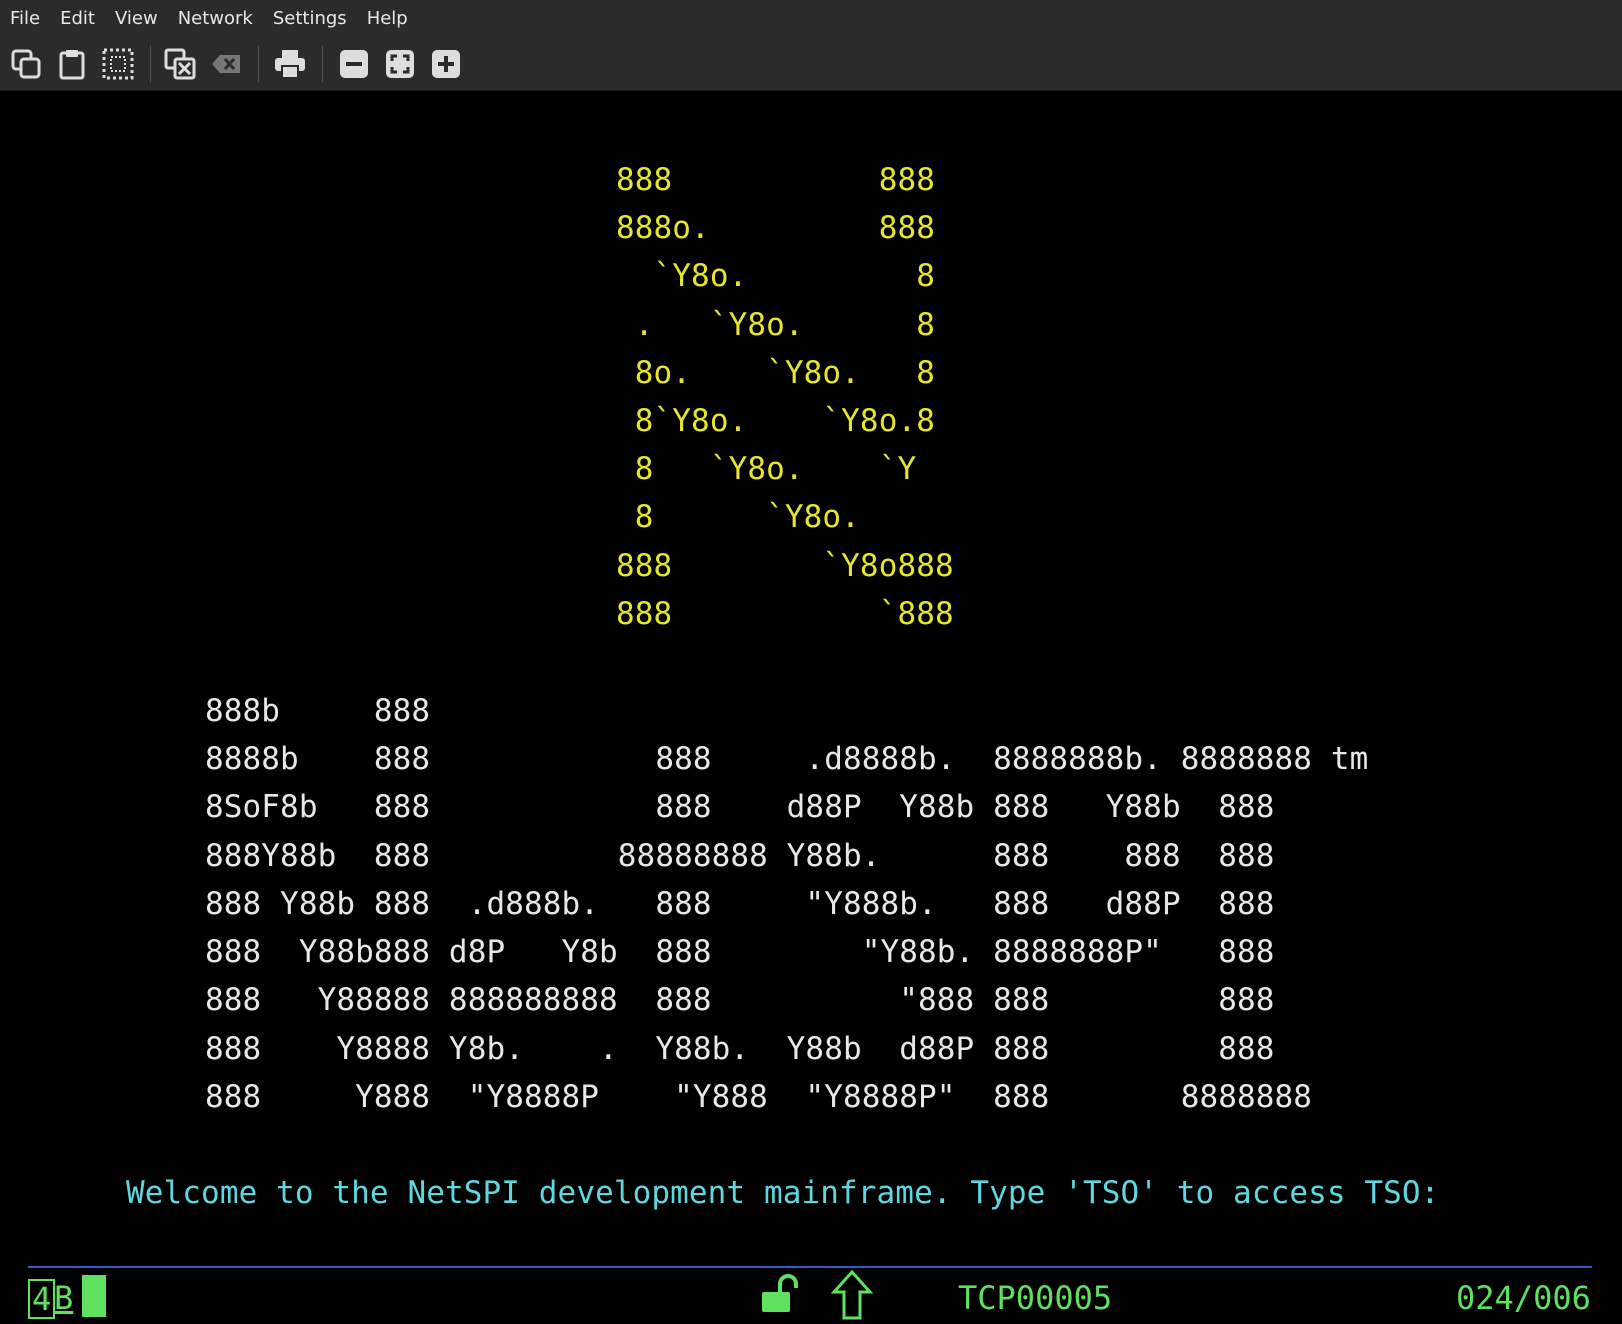 The image size is (1622, 1324). I want to click on paste-icon, so click(72, 64).